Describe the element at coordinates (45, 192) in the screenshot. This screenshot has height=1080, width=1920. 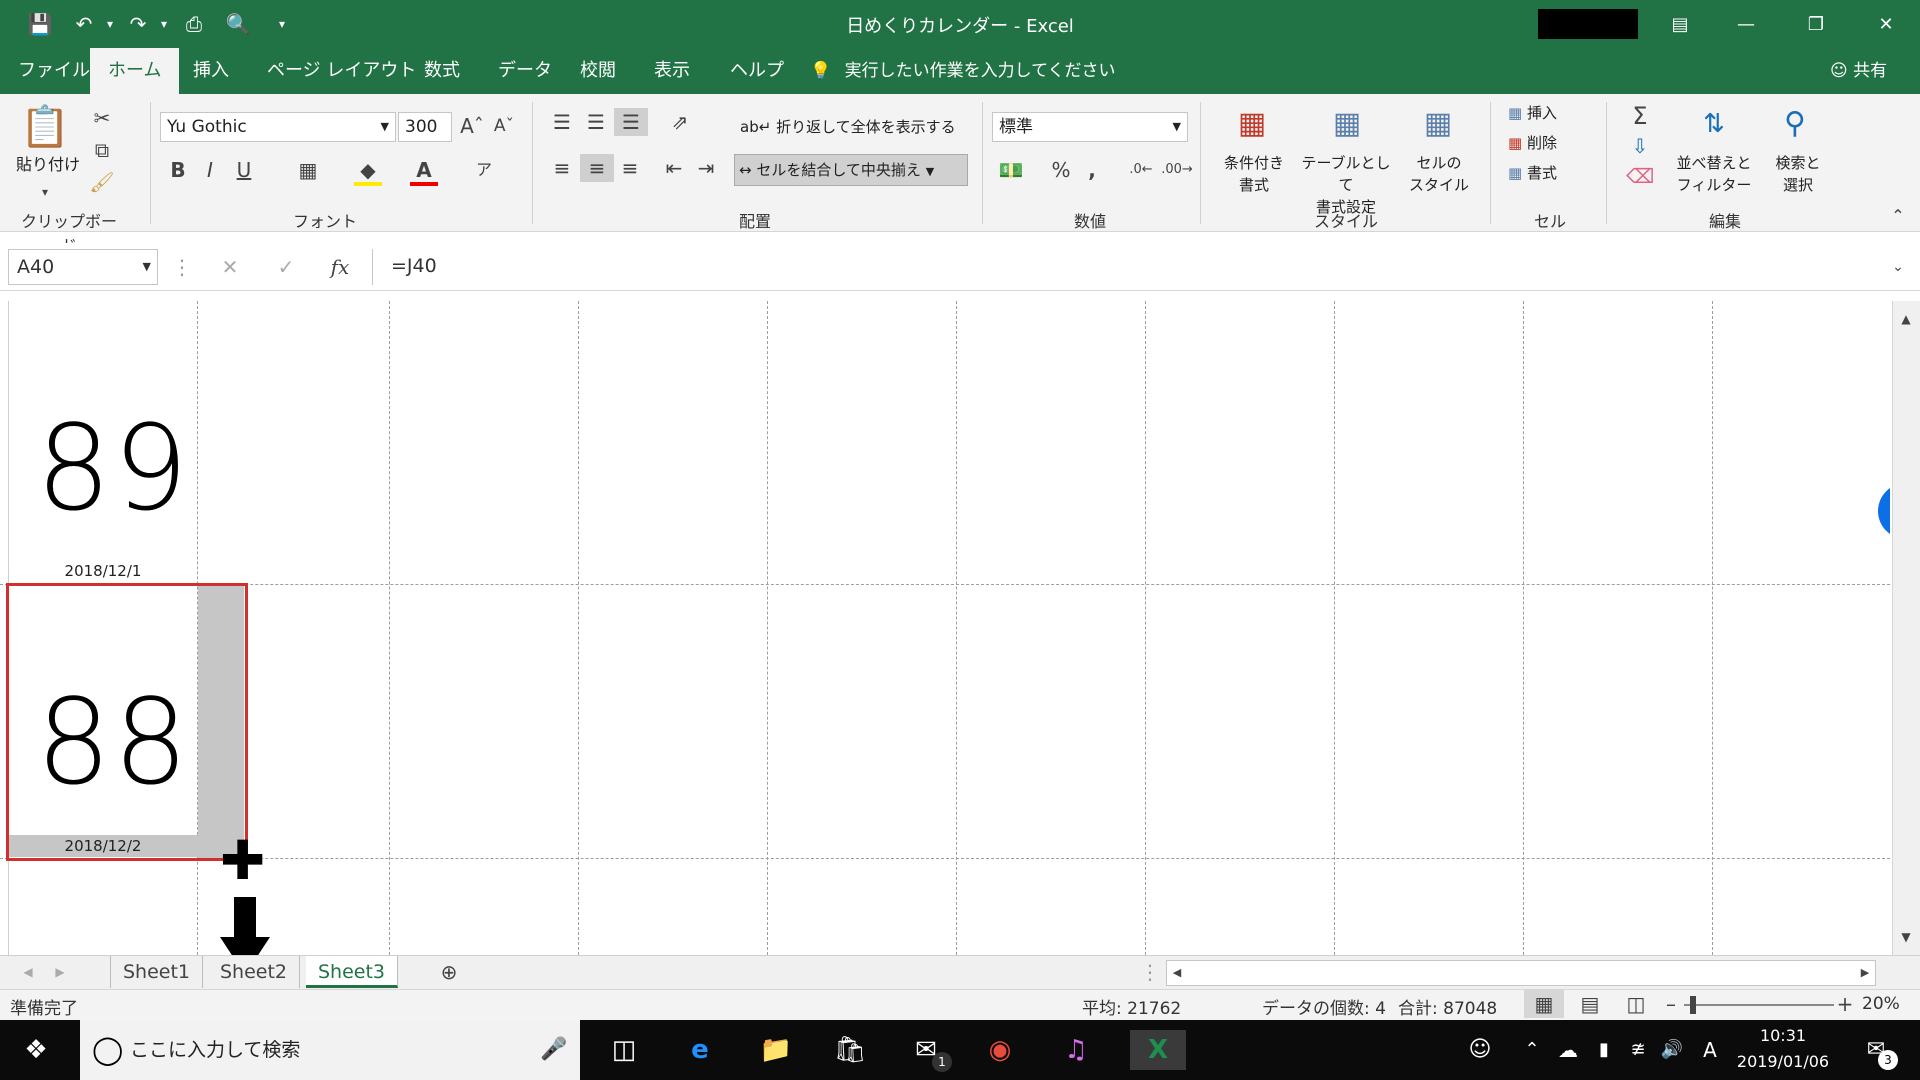
I see `paste-dropdown-icon: ▾` at that location.